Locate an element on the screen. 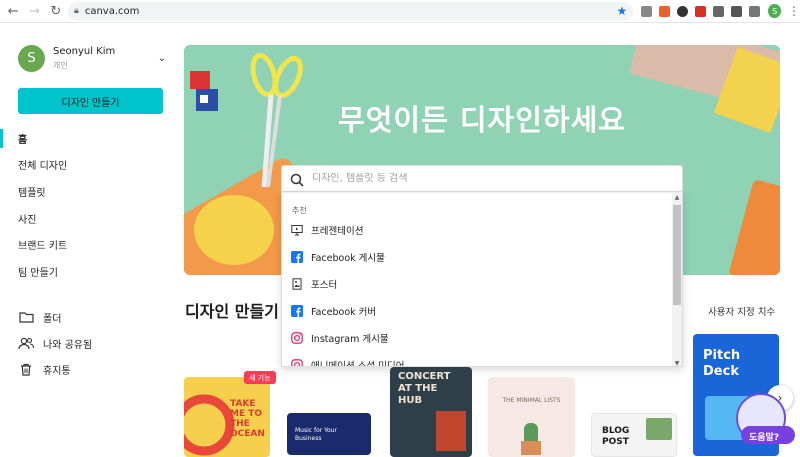 The height and width of the screenshot is (457, 800). suggestion-label: 포스터 is located at coordinates (324, 285).